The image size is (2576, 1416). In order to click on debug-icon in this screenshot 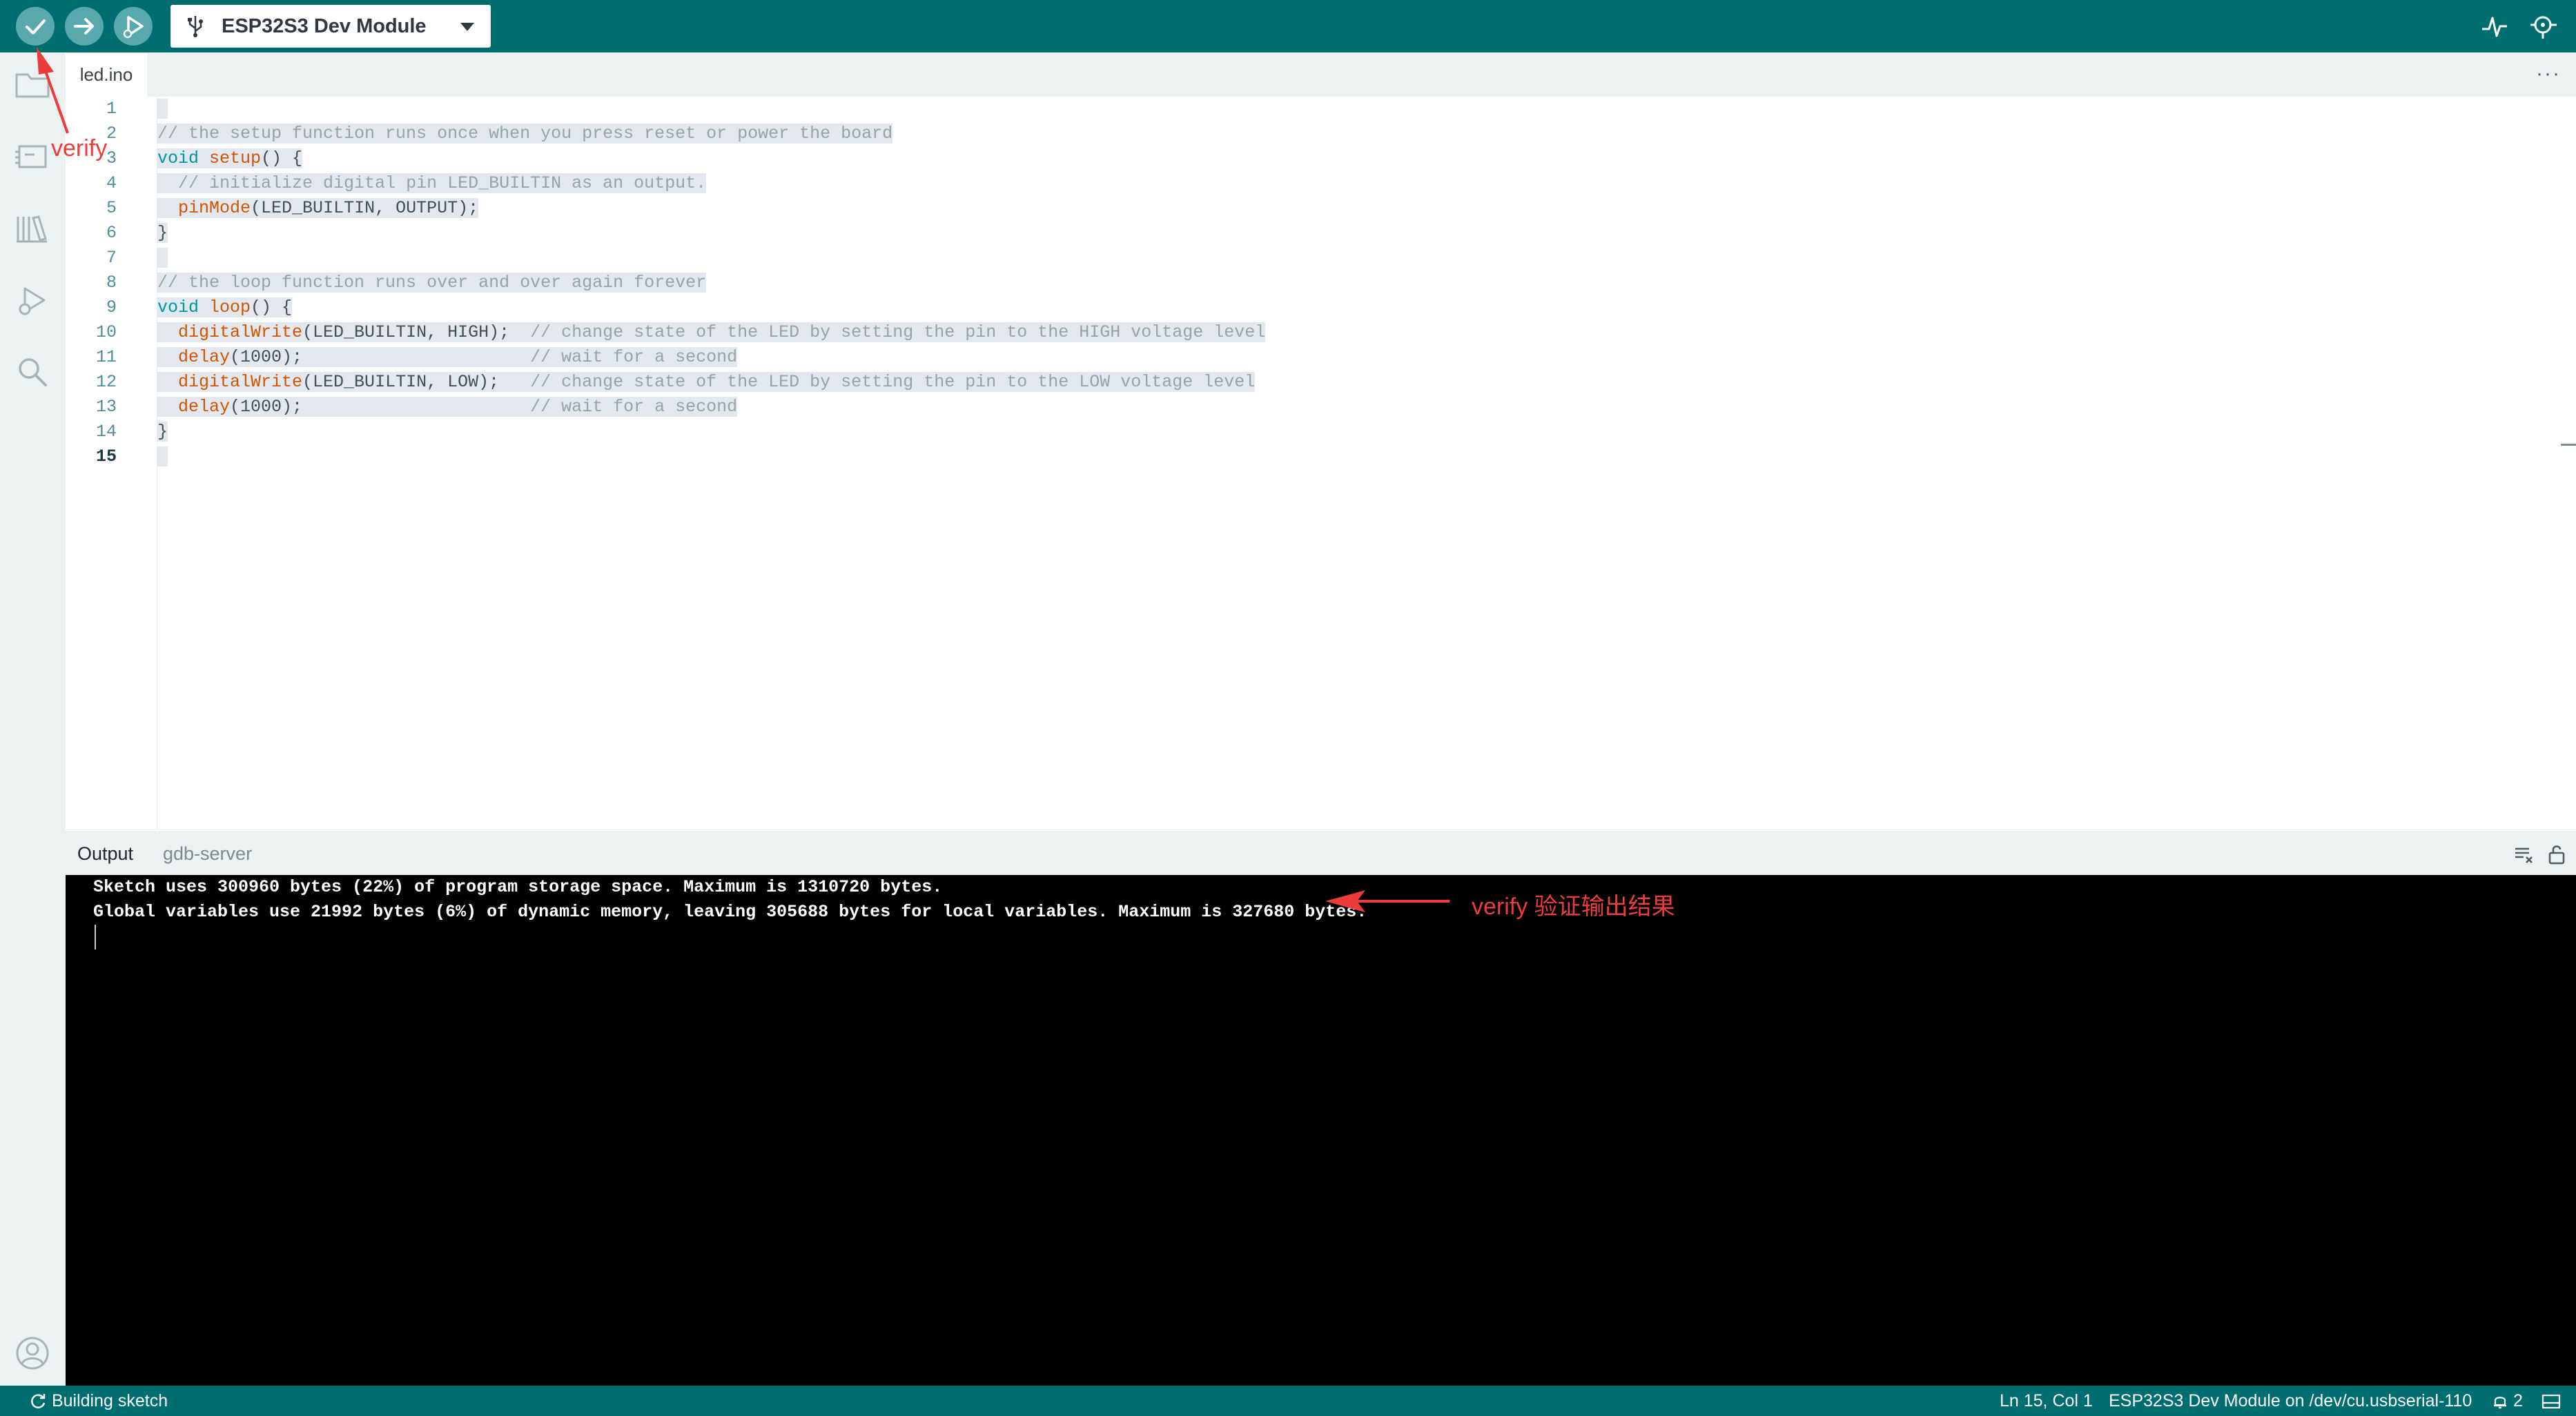, I will do `click(32, 301)`.